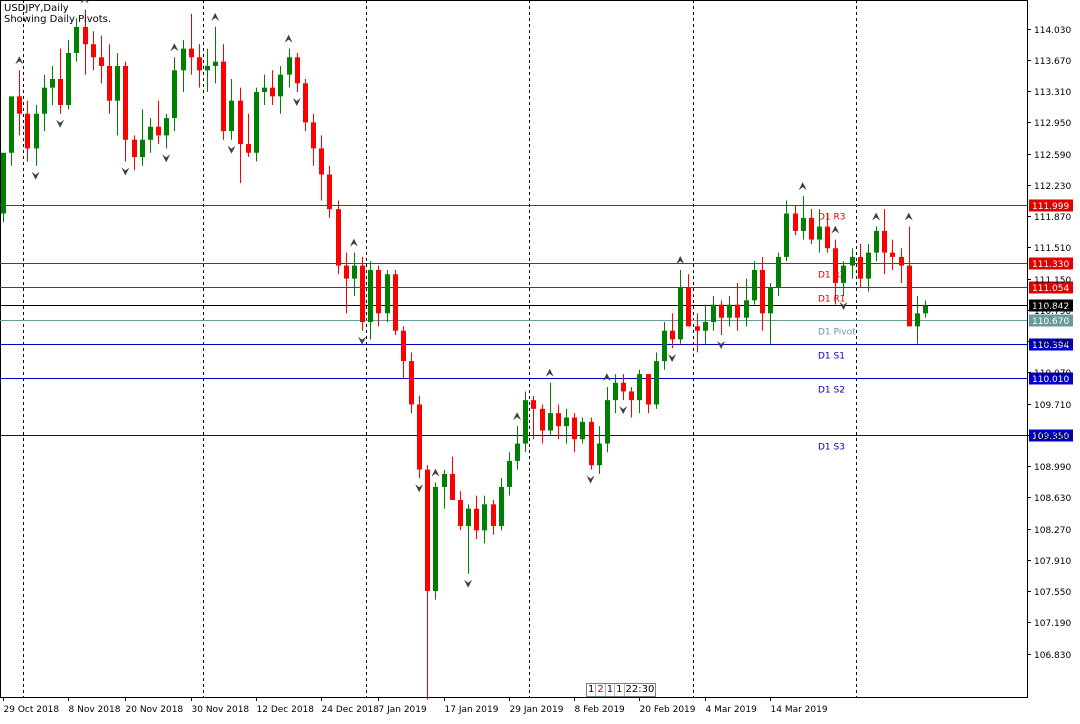 This screenshot has width=1080, height=724. Describe the element at coordinates (1052, 374) in the screenshot. I see `price-tick-label: 110.070` at that location.